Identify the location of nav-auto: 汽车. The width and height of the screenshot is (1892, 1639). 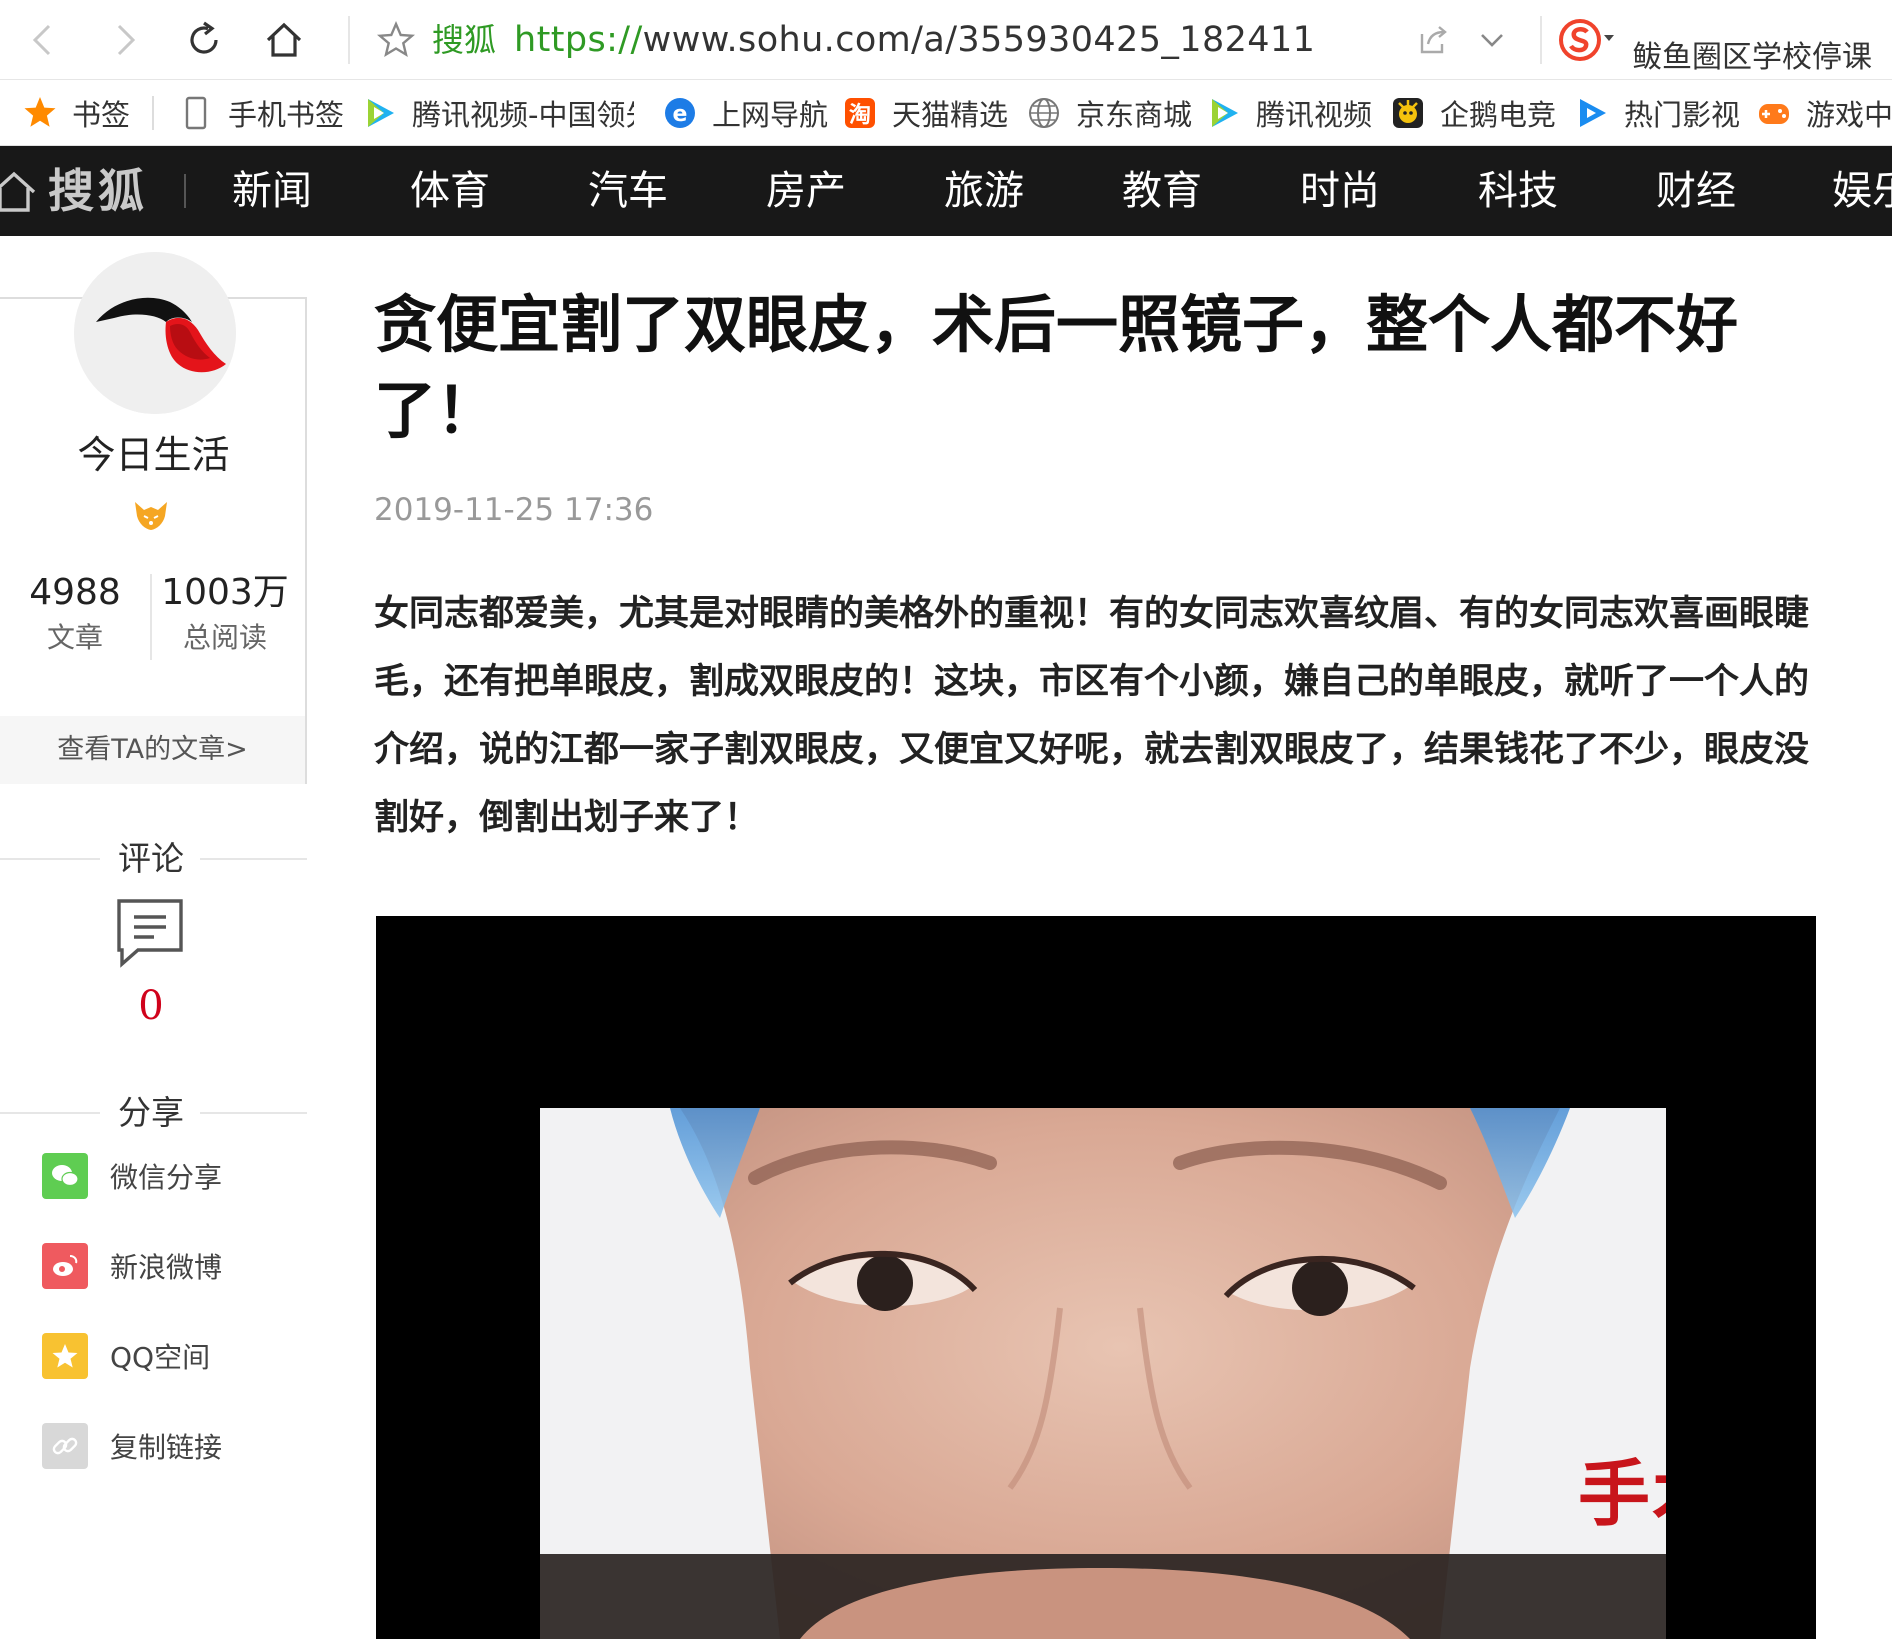
(628, 191).